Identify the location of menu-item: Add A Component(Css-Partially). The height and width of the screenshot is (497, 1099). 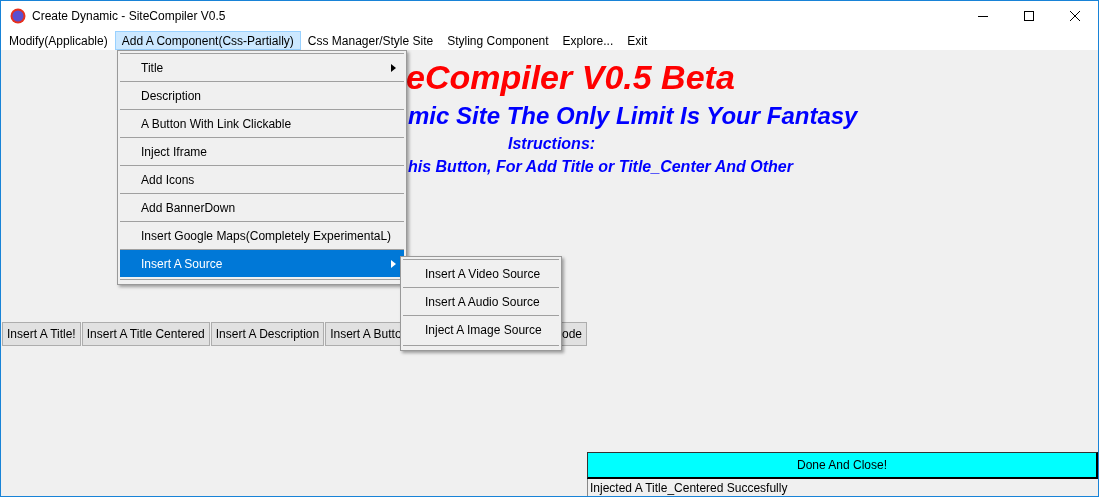
(207, 40).